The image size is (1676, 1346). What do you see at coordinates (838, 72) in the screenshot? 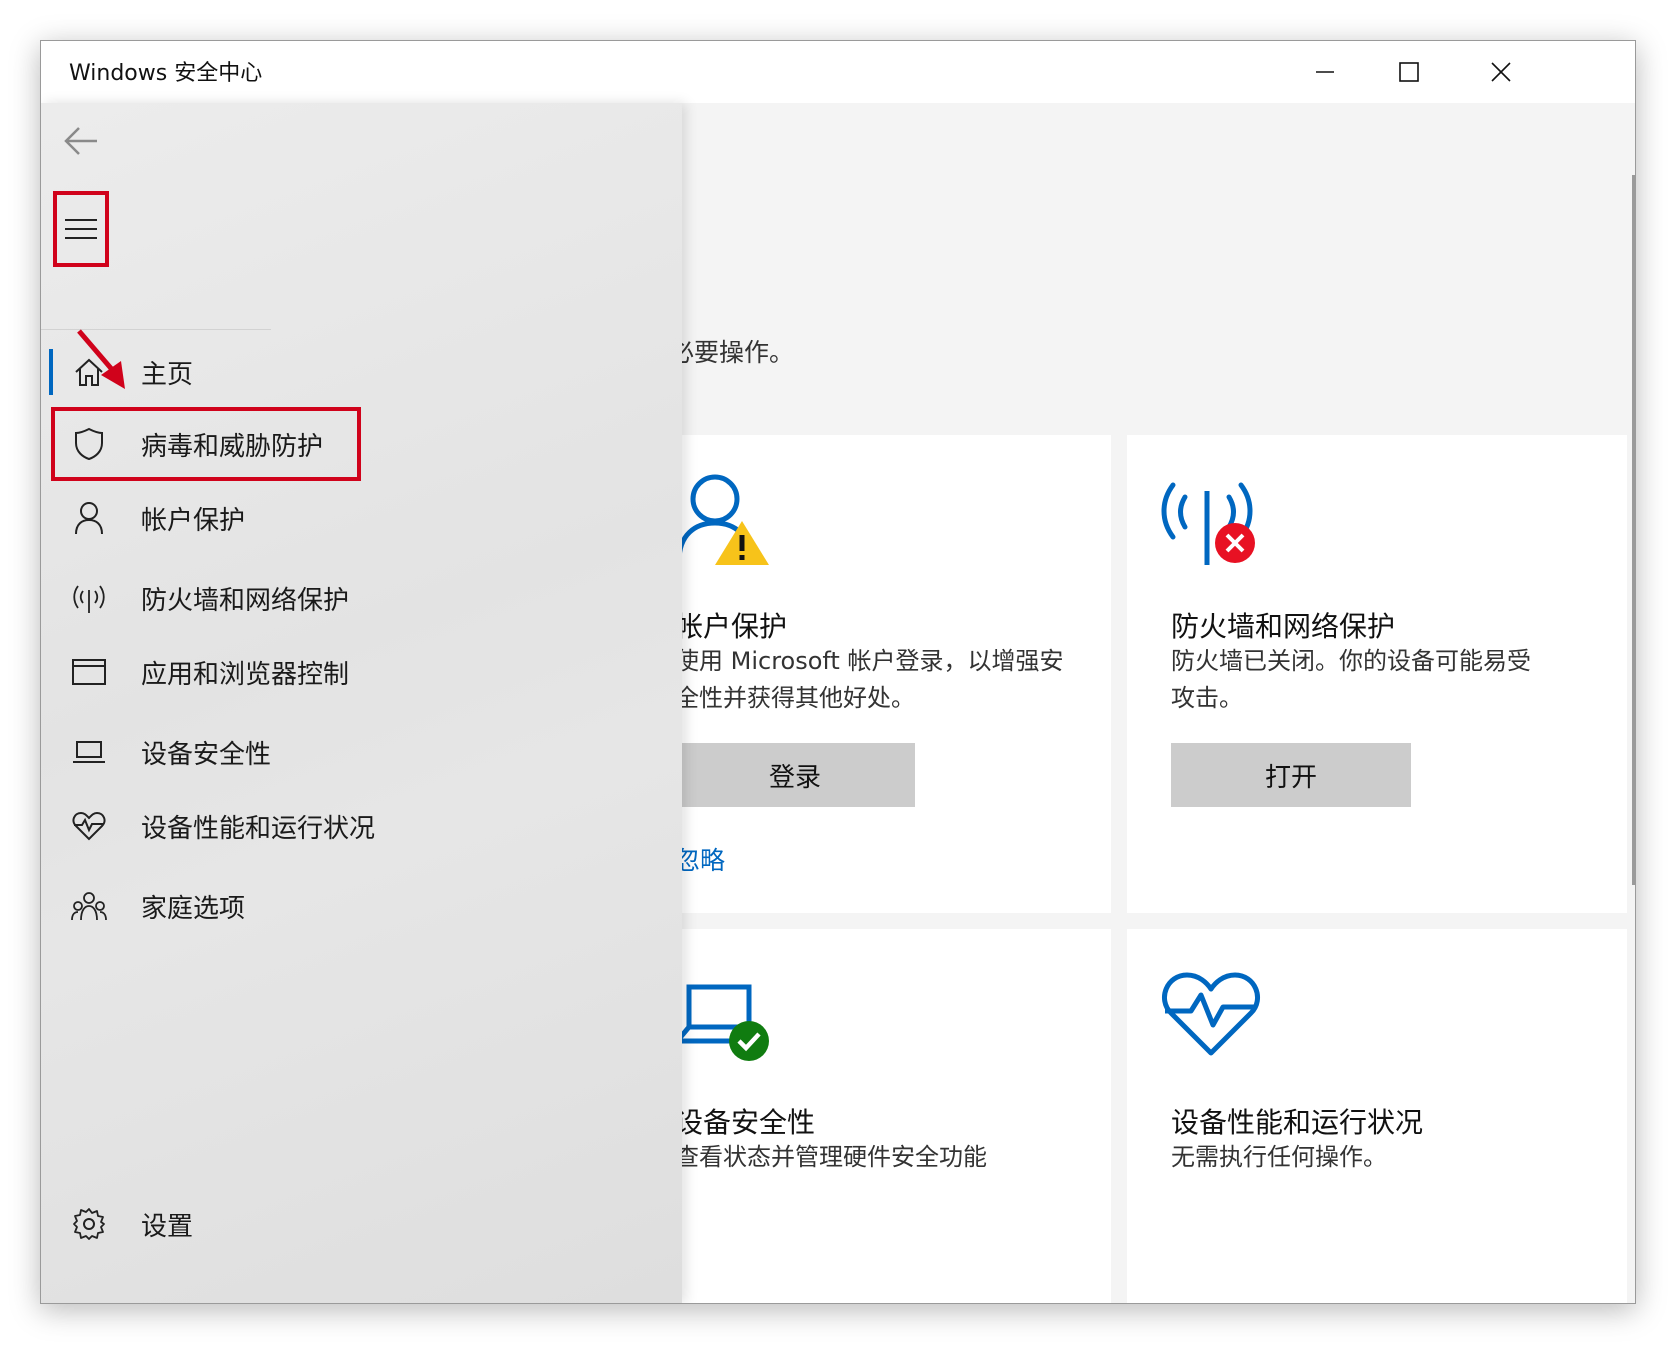
I see `title-bar: Windows 安全中心` at bounding box center [838, 72].